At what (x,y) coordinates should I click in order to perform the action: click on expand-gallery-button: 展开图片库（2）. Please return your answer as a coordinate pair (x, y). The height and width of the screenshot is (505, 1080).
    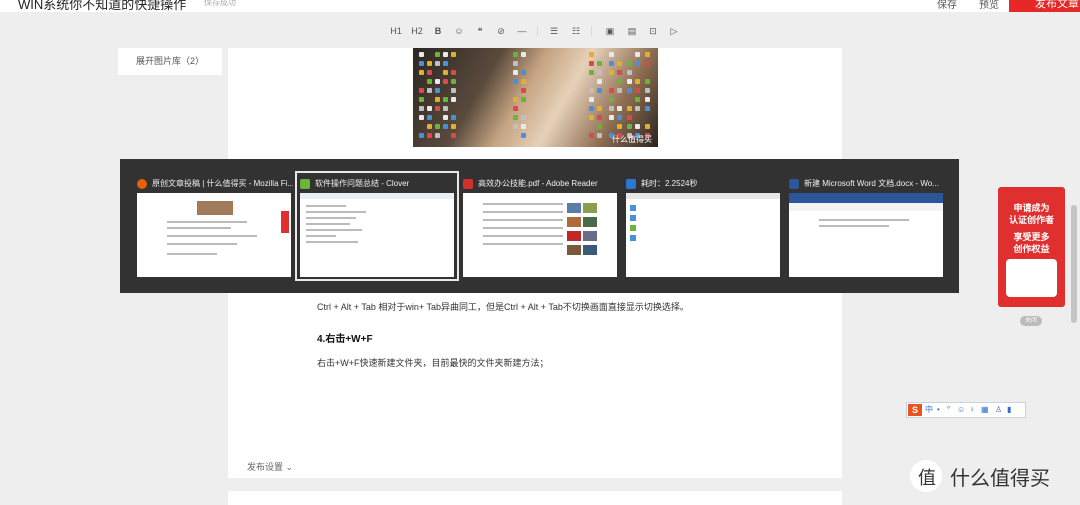
    Looking at the image, I should click on (170, 61).